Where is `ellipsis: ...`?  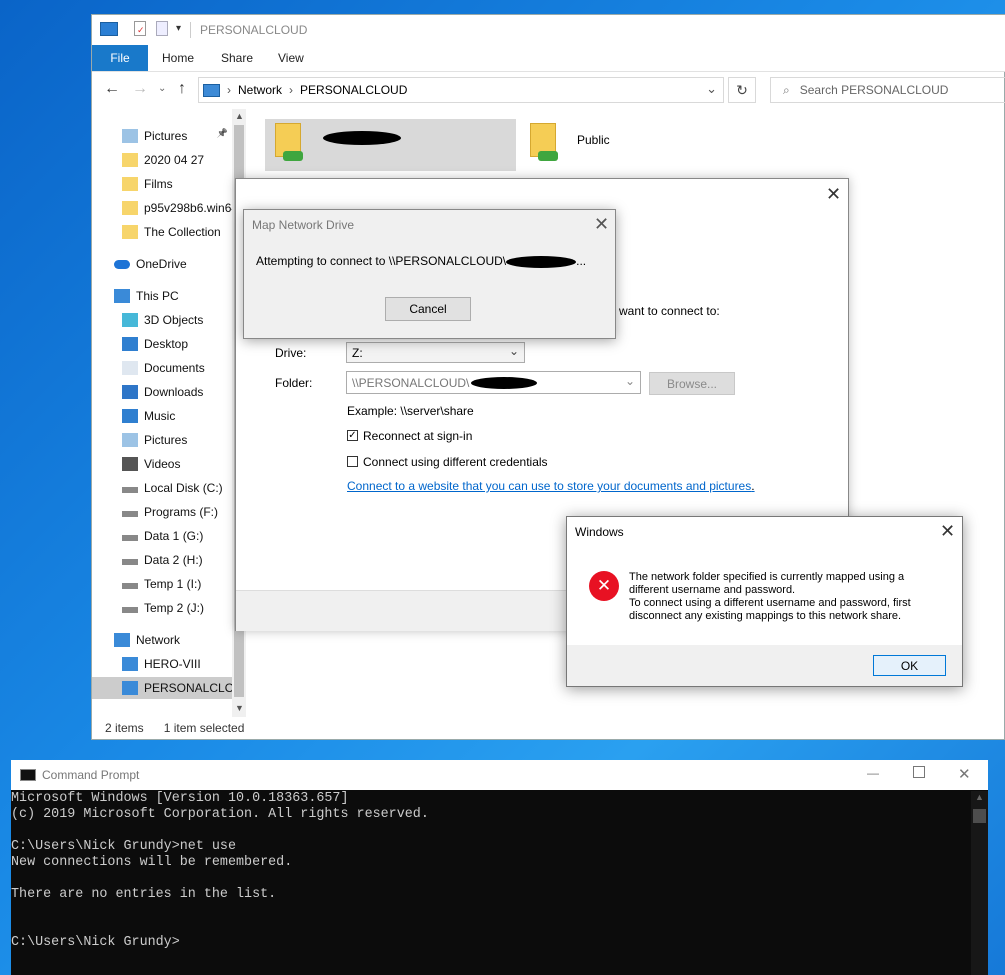 ellipsis: ... is located at coordinates (581, 261).